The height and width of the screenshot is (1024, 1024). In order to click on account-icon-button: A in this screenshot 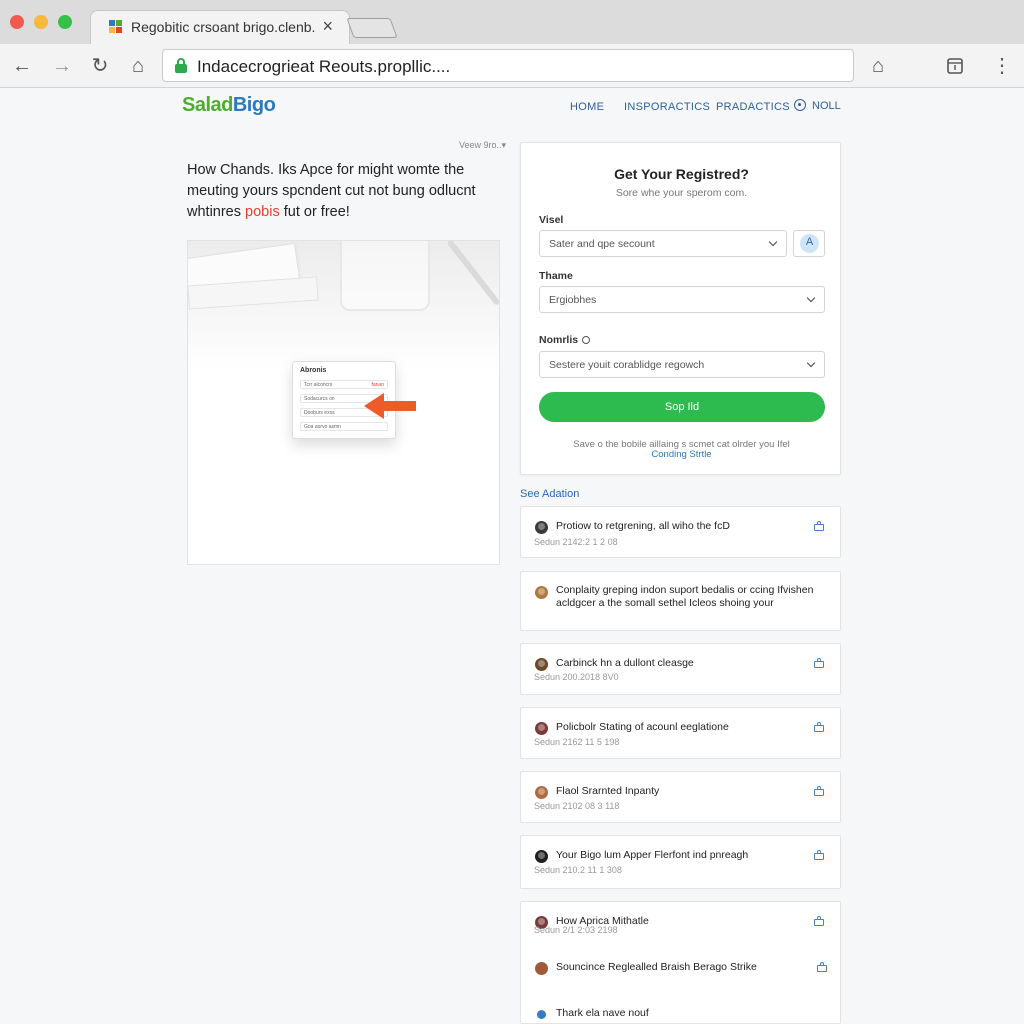, I will do `click(809, 243)`.